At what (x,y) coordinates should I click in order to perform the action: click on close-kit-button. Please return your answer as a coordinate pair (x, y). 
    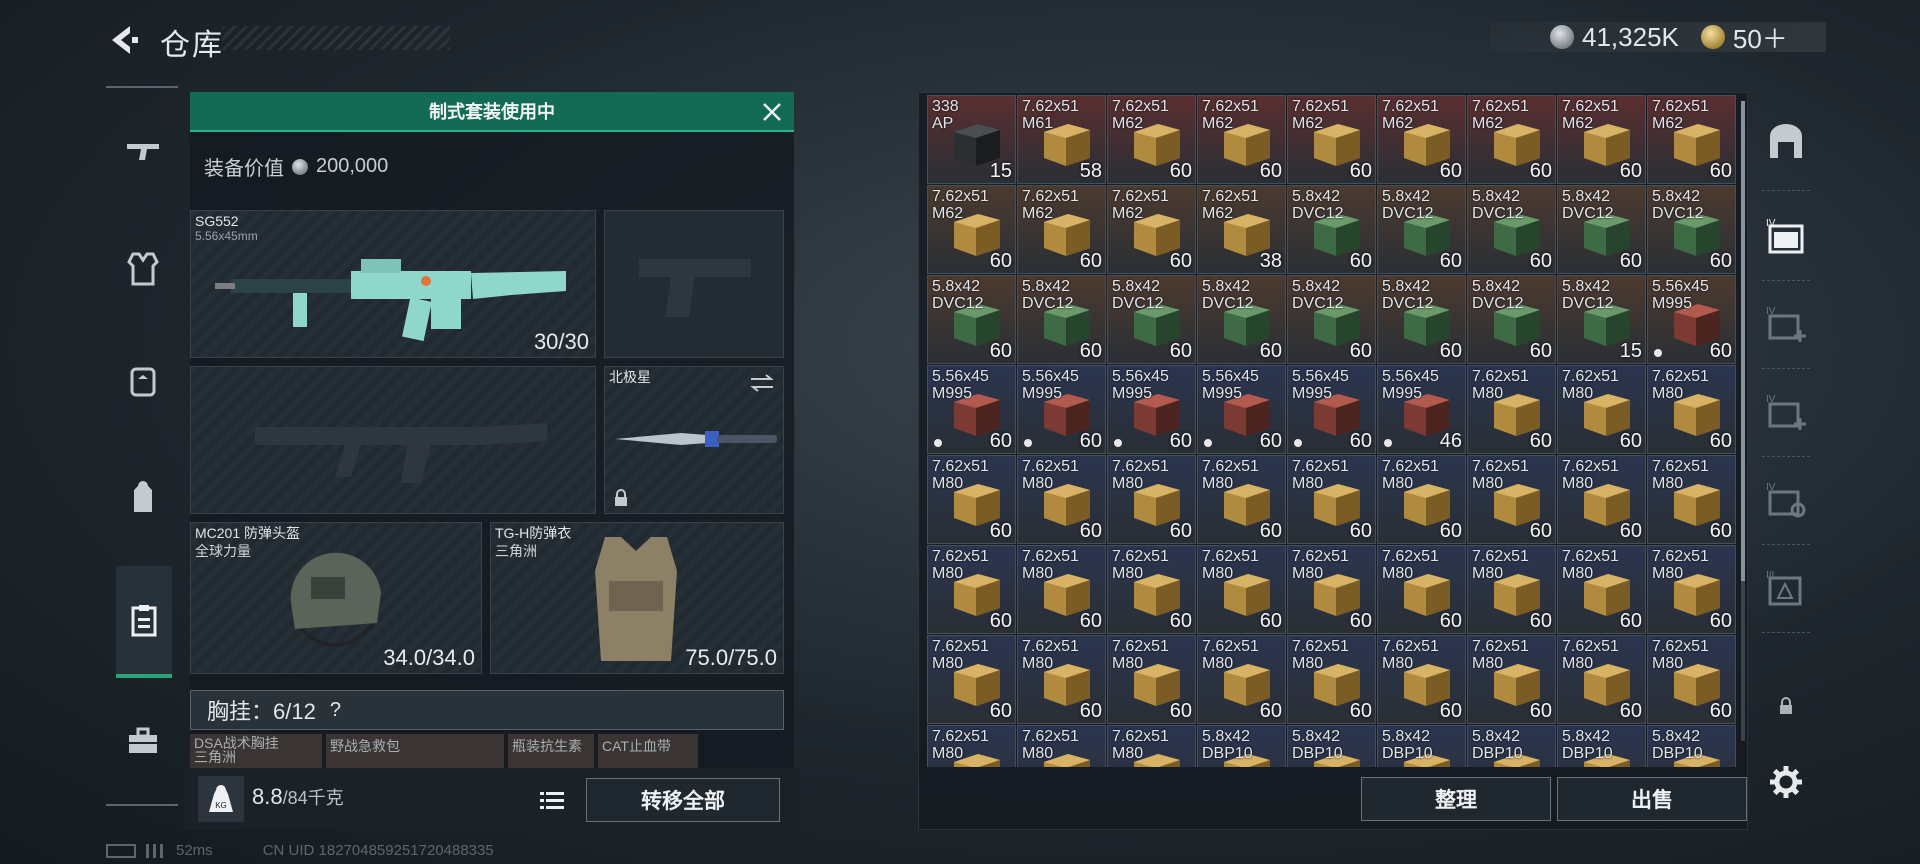
    Looking at the image, I should click on (772, 112).